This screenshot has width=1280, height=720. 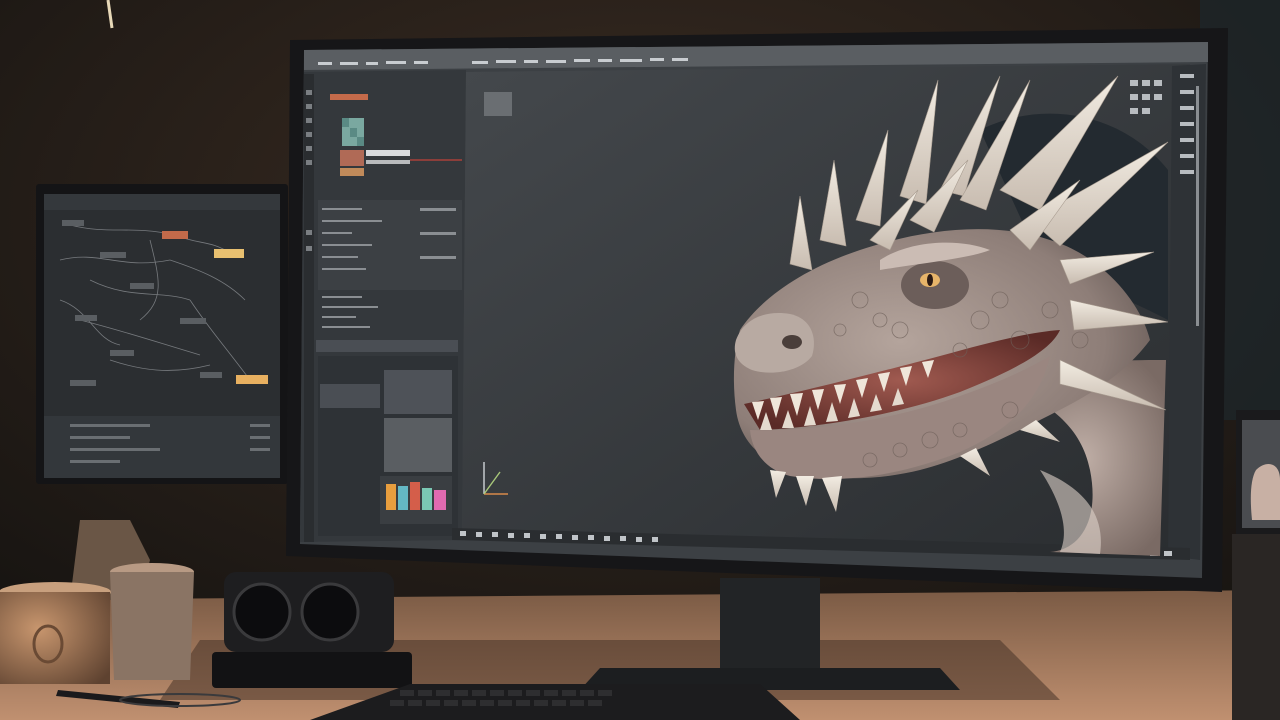 I want to click on node-editor-header, so click(x=162, y=202).